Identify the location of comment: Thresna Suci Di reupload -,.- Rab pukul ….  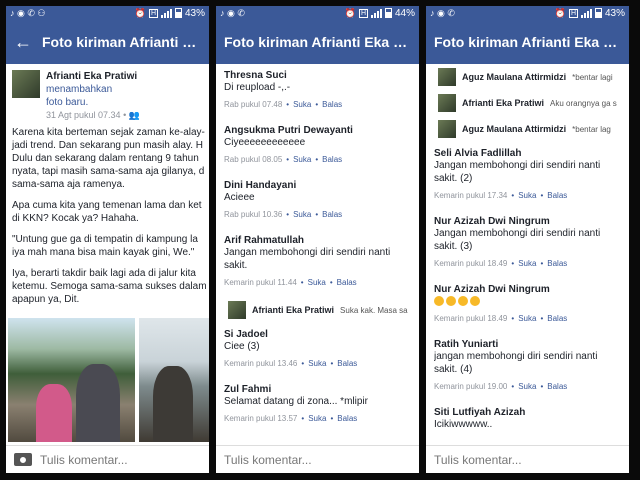
(317, 91).